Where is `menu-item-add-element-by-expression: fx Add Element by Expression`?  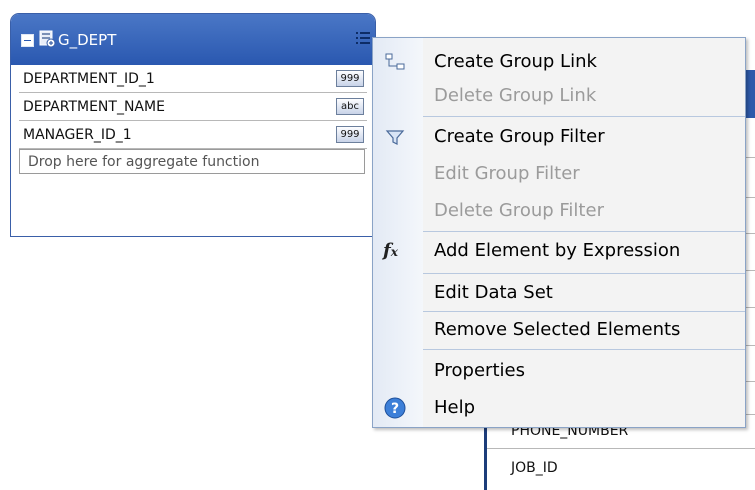 menu-item-add-element-by-expression: fx Add Element by Expression is located at coordinates (559, 250).